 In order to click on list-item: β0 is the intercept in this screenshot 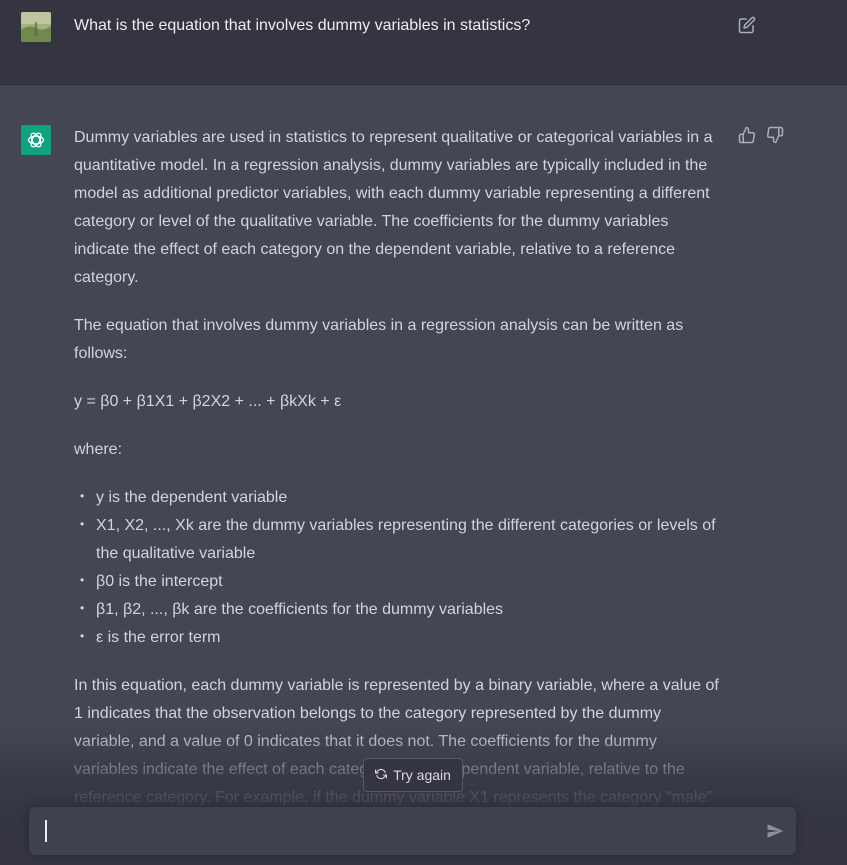, I will do `click(399, 581)`.